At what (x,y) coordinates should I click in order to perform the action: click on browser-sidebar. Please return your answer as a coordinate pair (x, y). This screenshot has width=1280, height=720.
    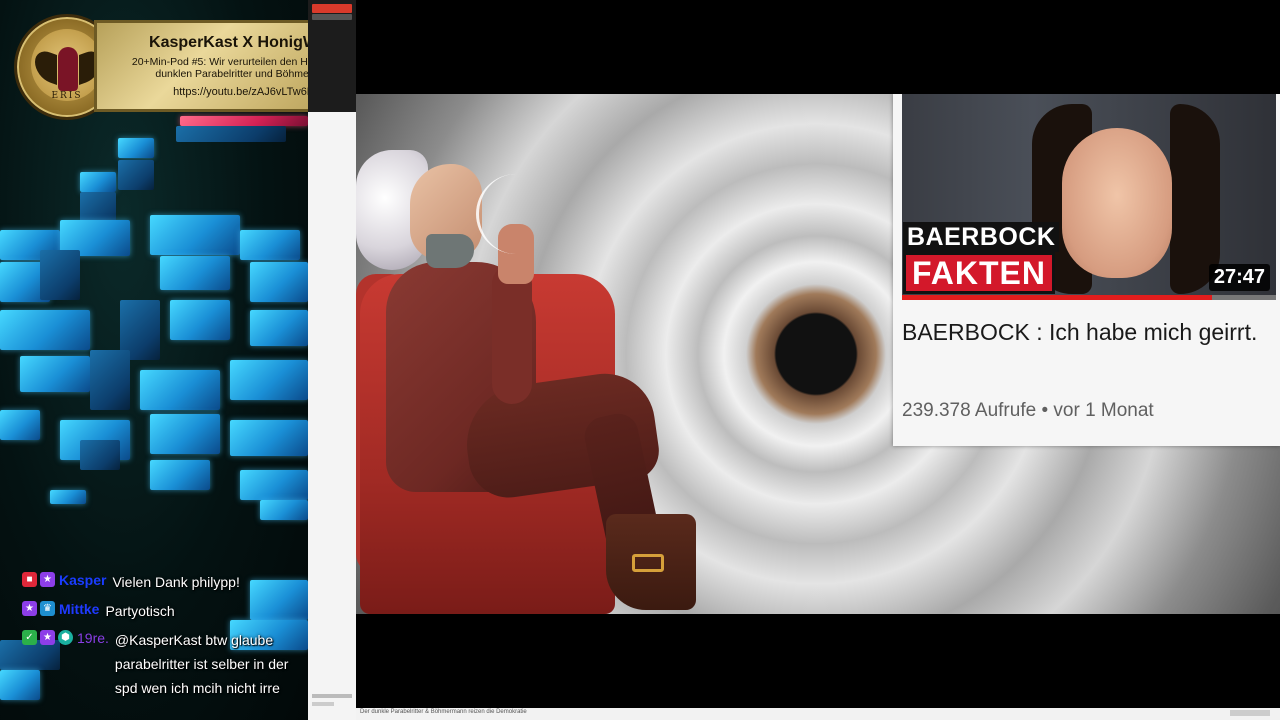
    Looking at the image, I should click on (332, 360).